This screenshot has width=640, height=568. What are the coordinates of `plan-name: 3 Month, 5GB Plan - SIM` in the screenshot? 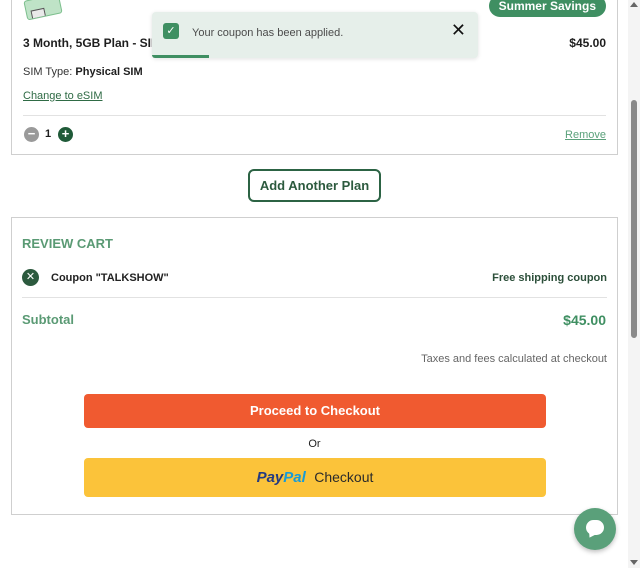 It's located at (92, 43).